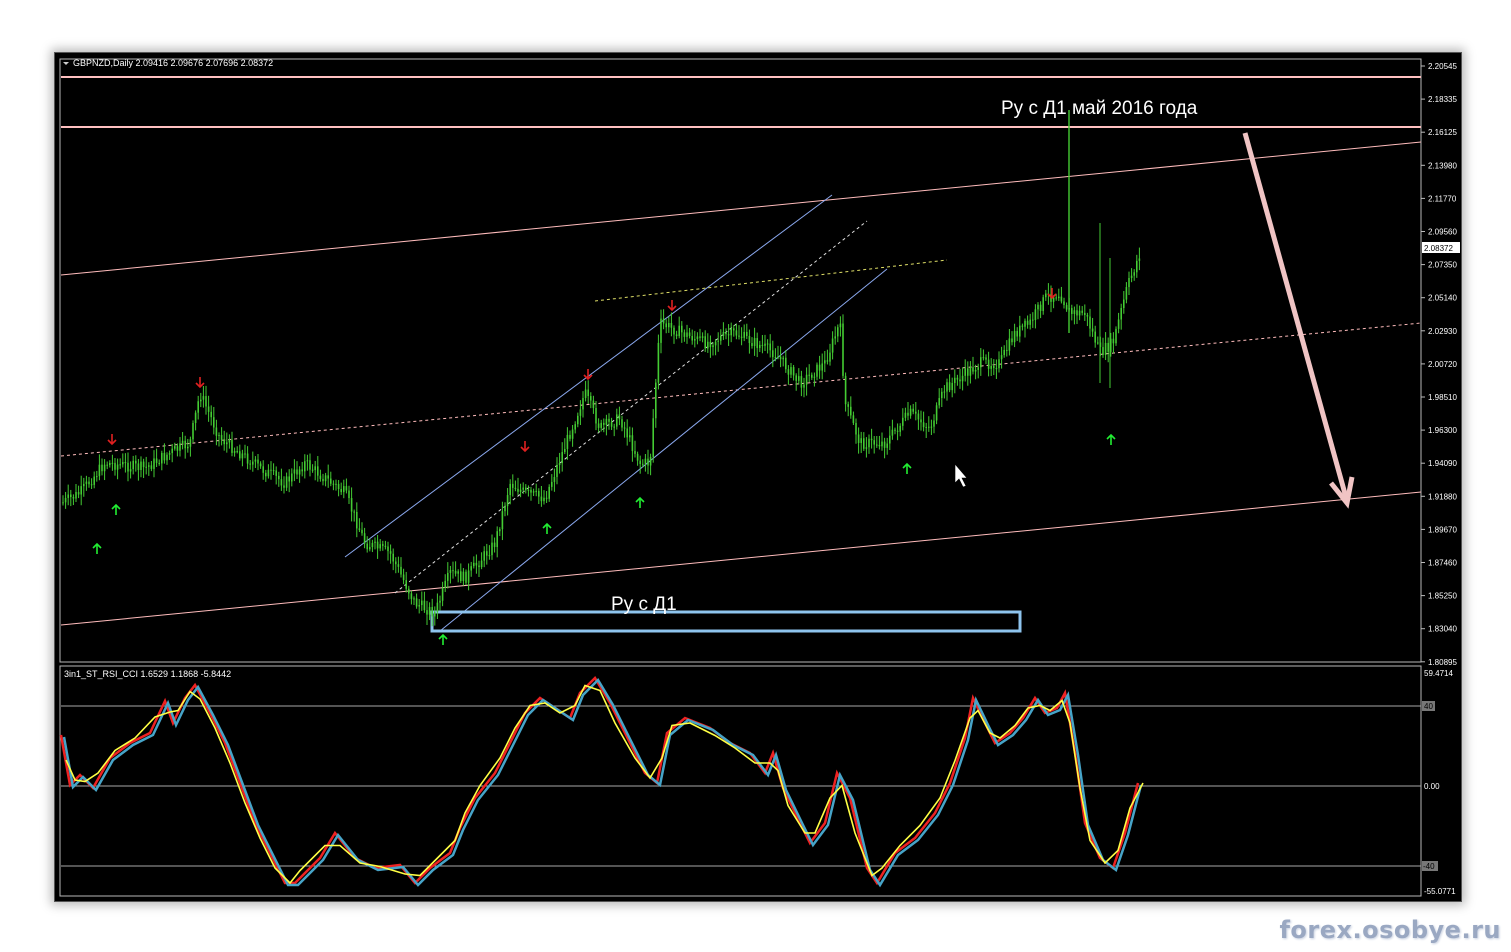 Image resolution: width=1511 pixels, height=952 pixels. What do you see at coordinates (1439, 782) in the screenshot?
I see `indicator-axis: 59.4714 40 0.00 -40 -55.0771` at bounding box center [1439, 782].